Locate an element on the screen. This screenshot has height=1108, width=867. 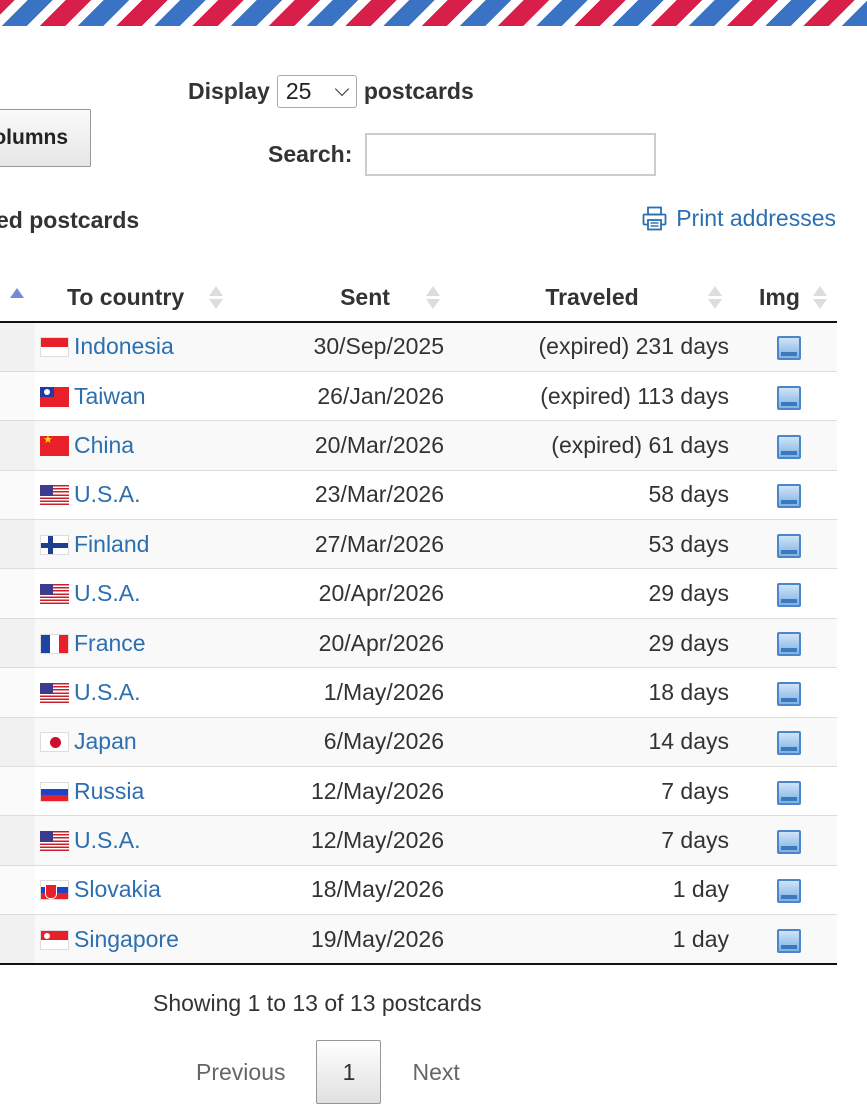
display-suffix: postcards is located at coordinates (418, 90).